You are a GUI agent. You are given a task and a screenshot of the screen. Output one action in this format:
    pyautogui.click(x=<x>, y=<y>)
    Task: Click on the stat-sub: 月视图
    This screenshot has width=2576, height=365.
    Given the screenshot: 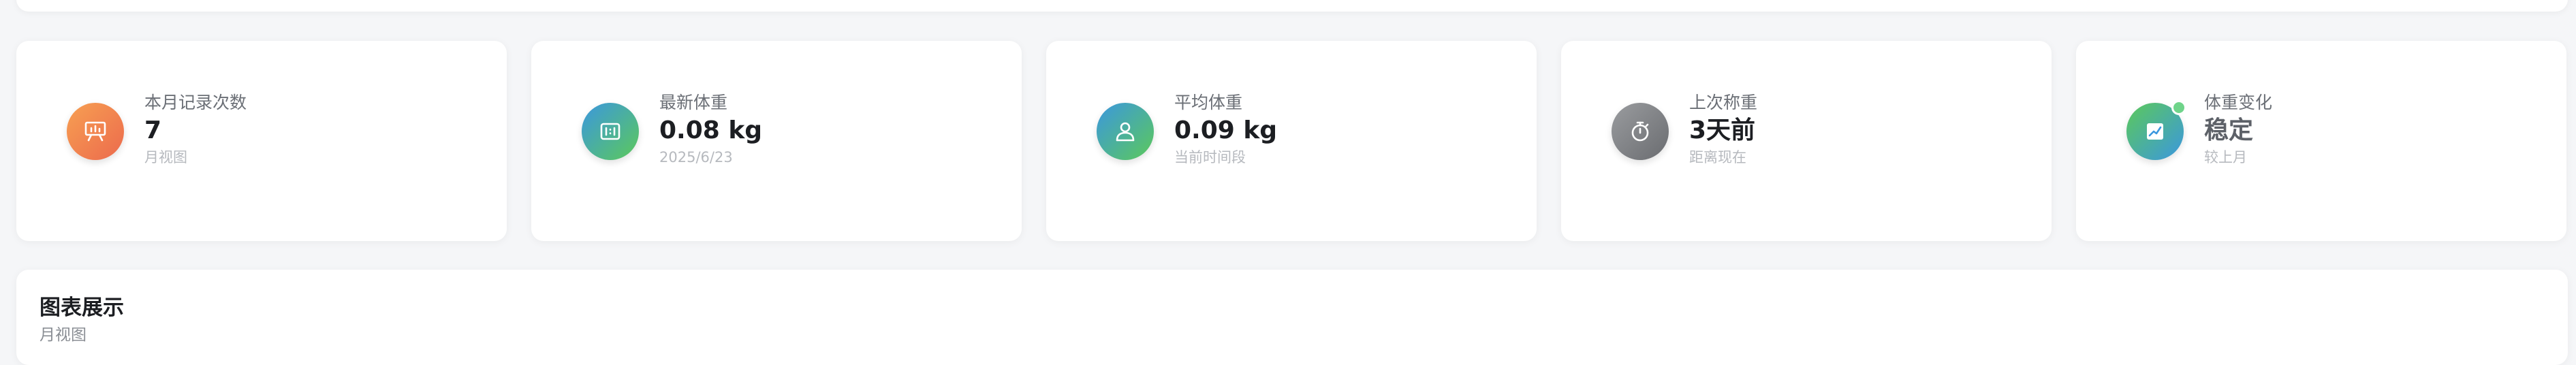 What is the action you would take?
    pyautogui.click(x=165, y=157)
    